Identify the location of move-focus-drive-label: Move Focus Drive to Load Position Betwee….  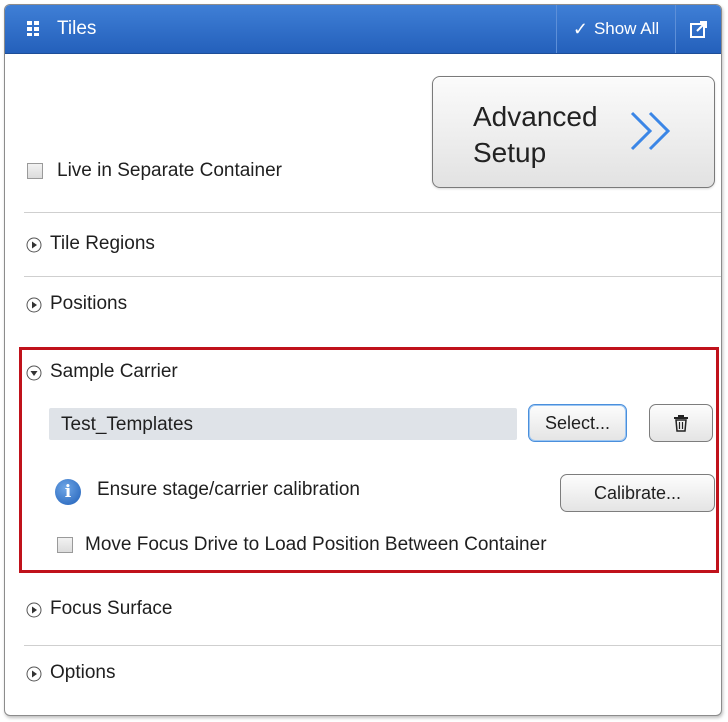
(316, 544).